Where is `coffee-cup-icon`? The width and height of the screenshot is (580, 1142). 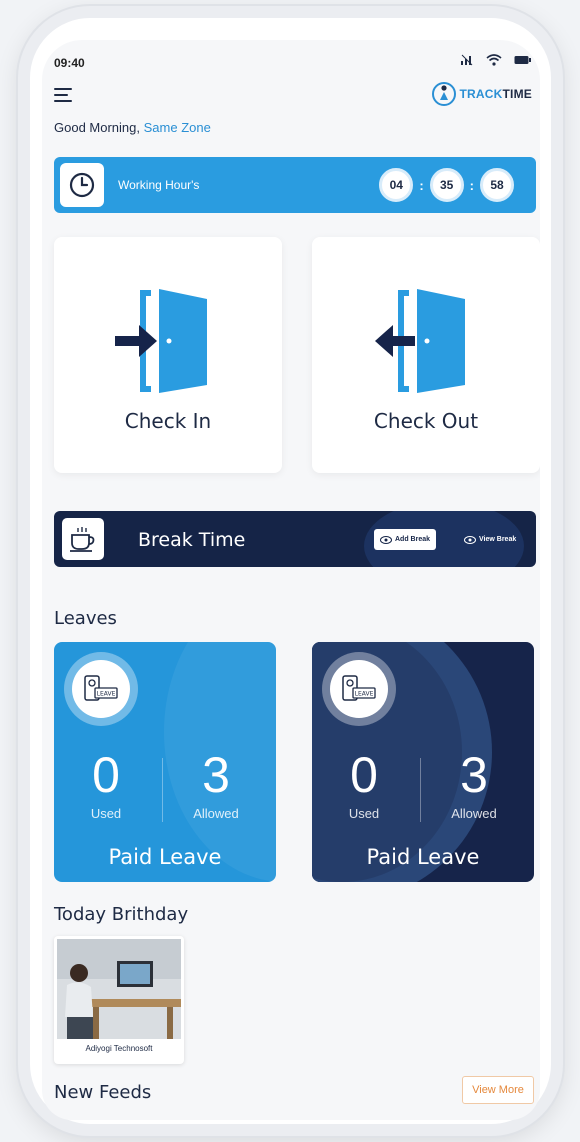 coffee-cup-icon is located at coordinates (82, 539).